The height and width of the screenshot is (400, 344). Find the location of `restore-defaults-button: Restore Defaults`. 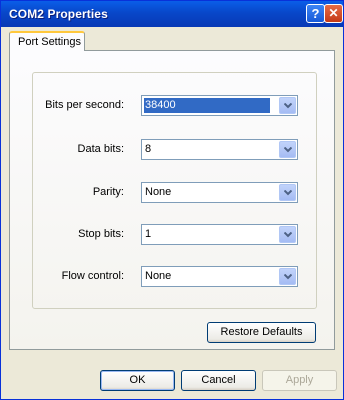

restore-defaults-button: Restore Defaults is located at coordinates (261, 332).